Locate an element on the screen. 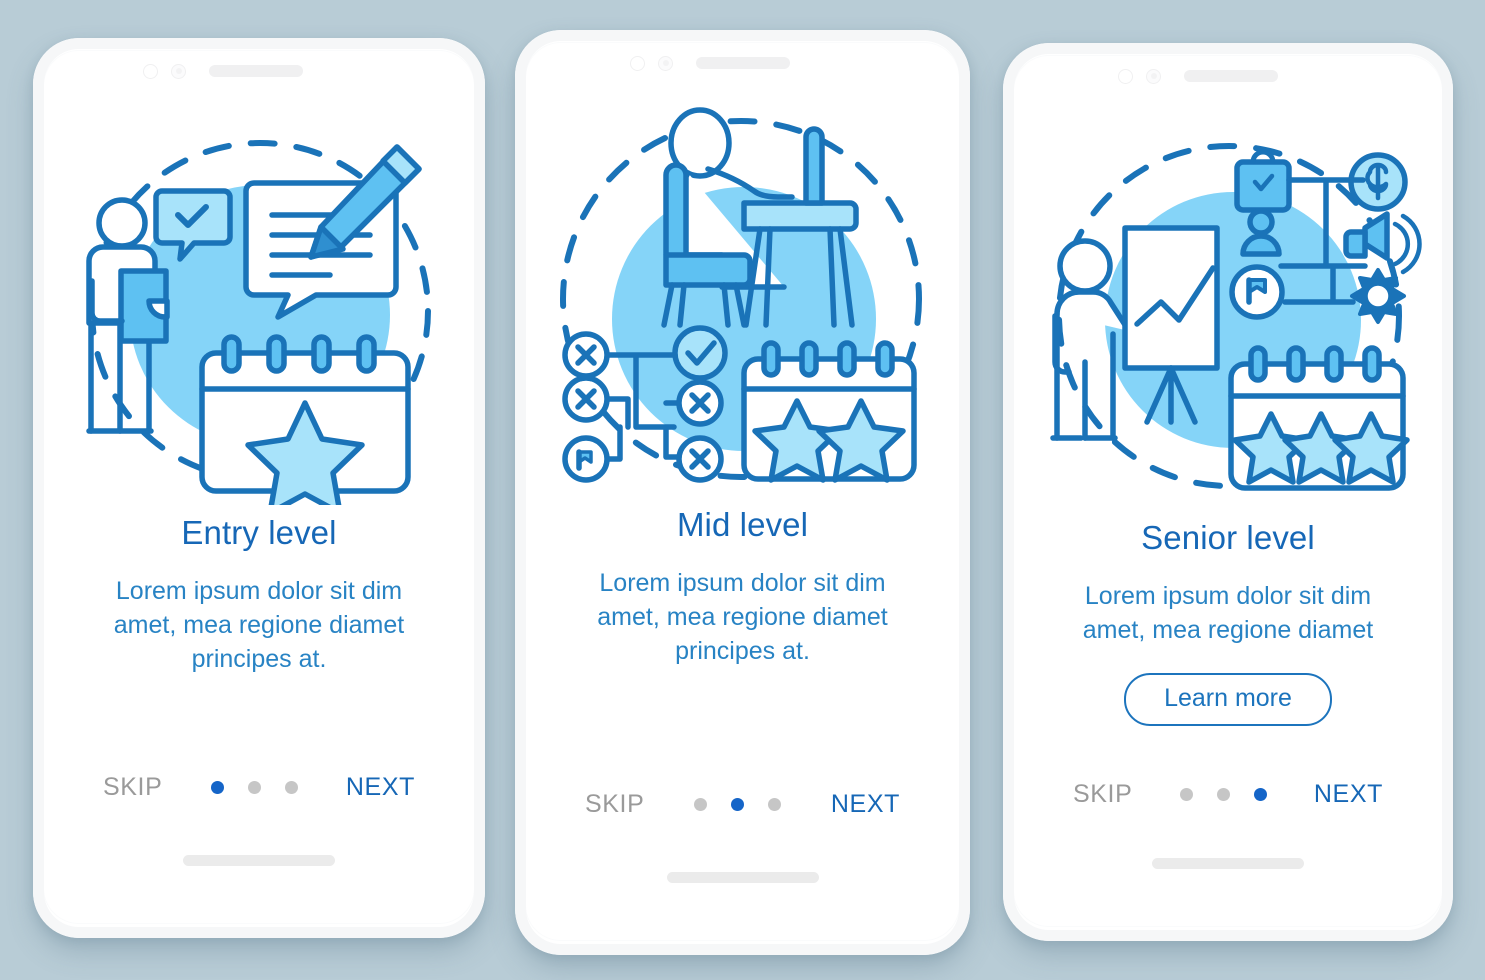 The height and width of the screenshot is (980, 1485). senior-level-illustration-svg is located at coordinates (1236, 317).